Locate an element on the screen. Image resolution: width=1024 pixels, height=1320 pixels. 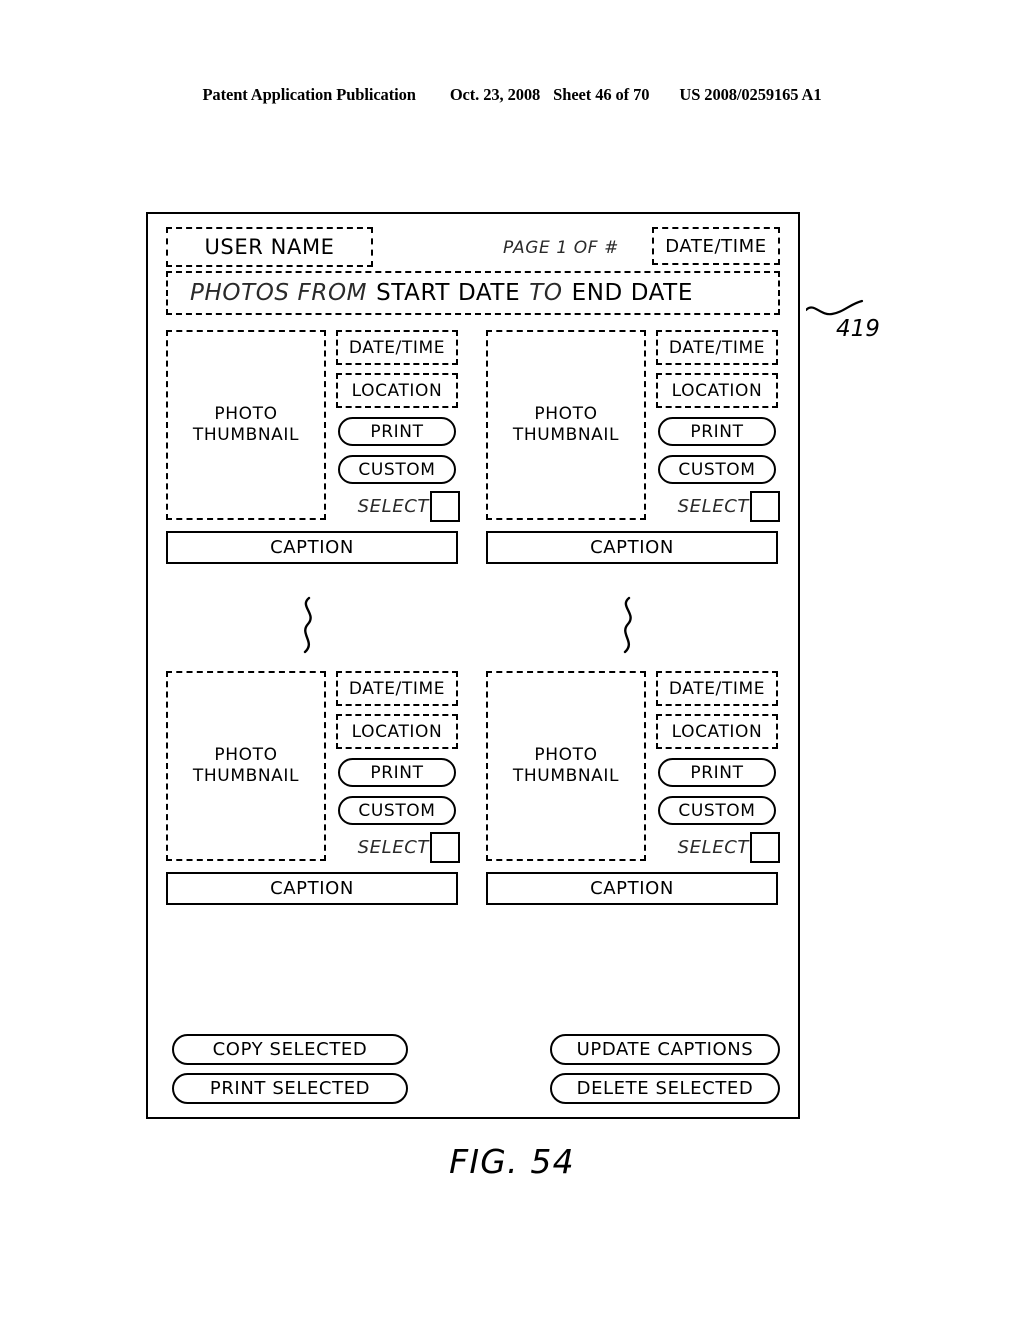
delete-selected-button: DELETE SELECTED is located at coordinates (665, 1088).